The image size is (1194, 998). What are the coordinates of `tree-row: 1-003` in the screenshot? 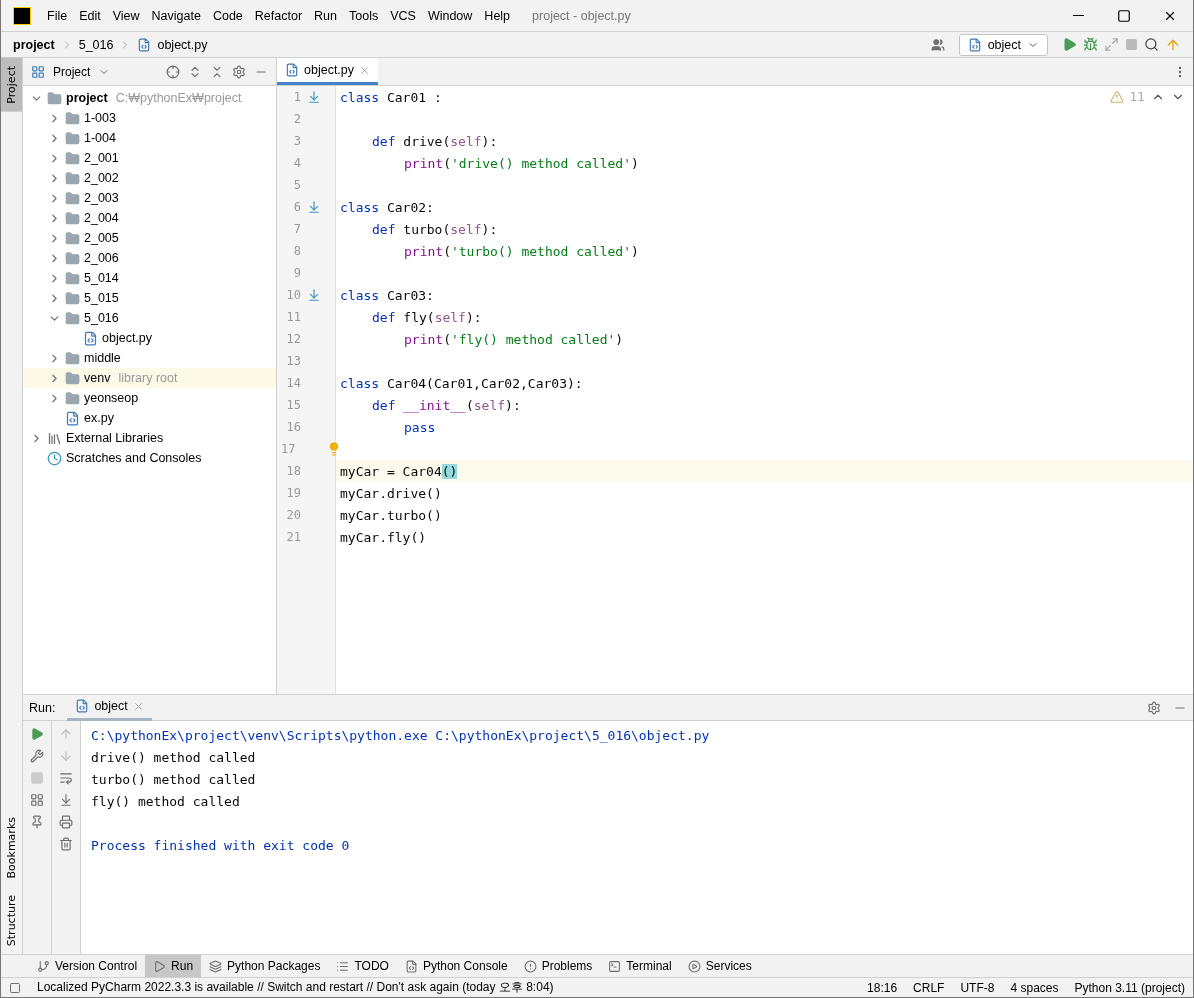 It's located at (149, 118).